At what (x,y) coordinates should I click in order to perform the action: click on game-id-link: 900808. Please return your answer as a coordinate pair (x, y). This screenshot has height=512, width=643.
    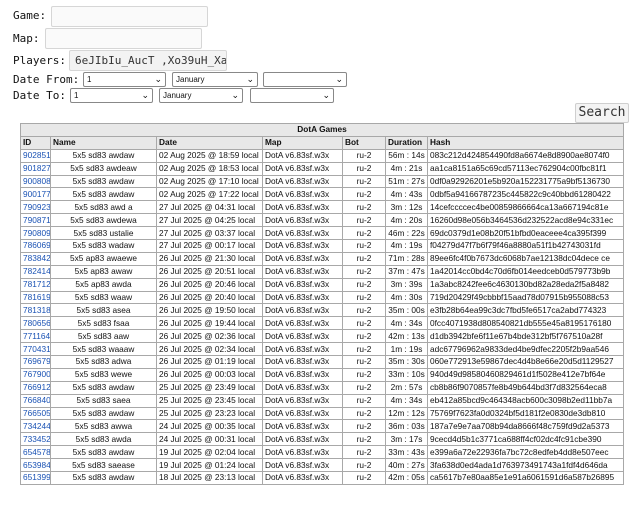
    Looking at the image, I should click on (35, 181).